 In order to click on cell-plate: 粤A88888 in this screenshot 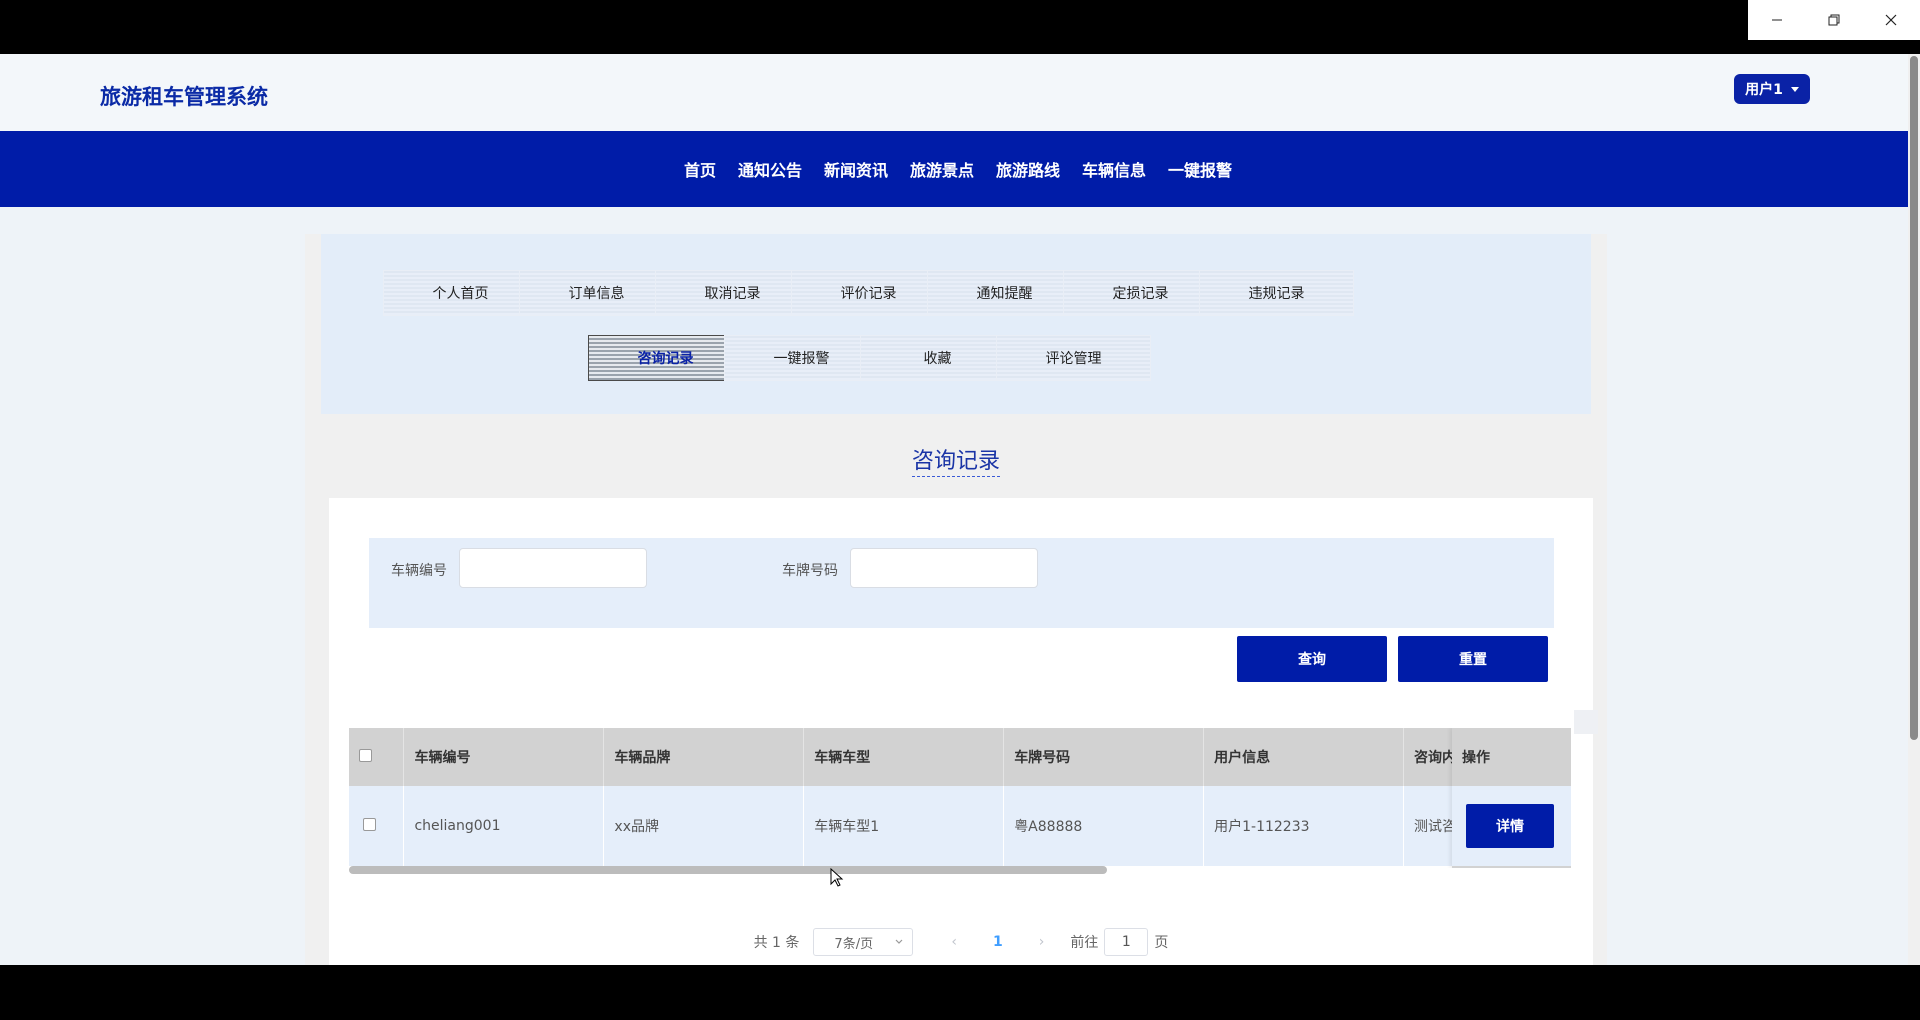, I will do `click(1104, 826)`.